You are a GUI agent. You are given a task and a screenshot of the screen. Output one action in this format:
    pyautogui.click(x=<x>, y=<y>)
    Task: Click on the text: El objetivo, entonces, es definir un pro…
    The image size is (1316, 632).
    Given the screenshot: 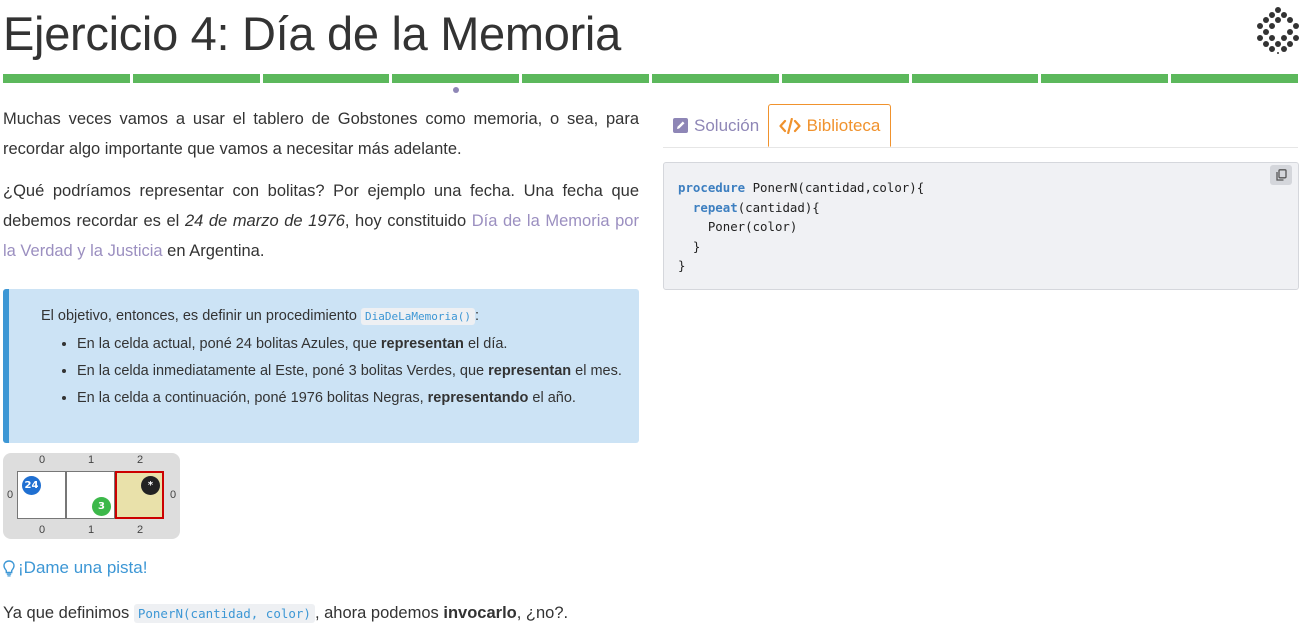 What is the action you would take?
    pyautogui.click(x=201, y=316)
    